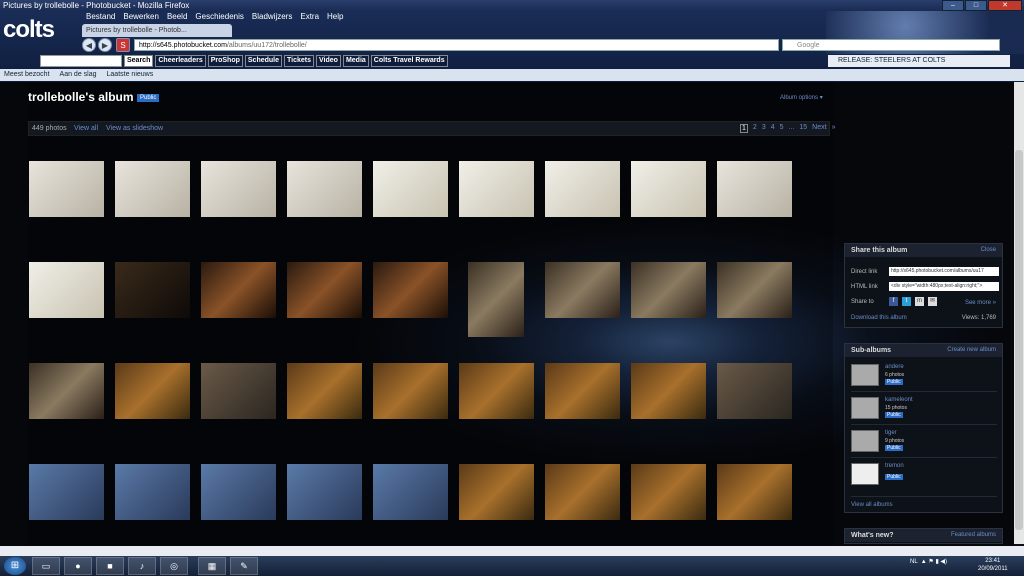 The image size is (1024, 576). What do you see at coordinates (139, 61) in the screenshot?
I see `toolbar-search-button: Search` at bounding box center [139, 61].